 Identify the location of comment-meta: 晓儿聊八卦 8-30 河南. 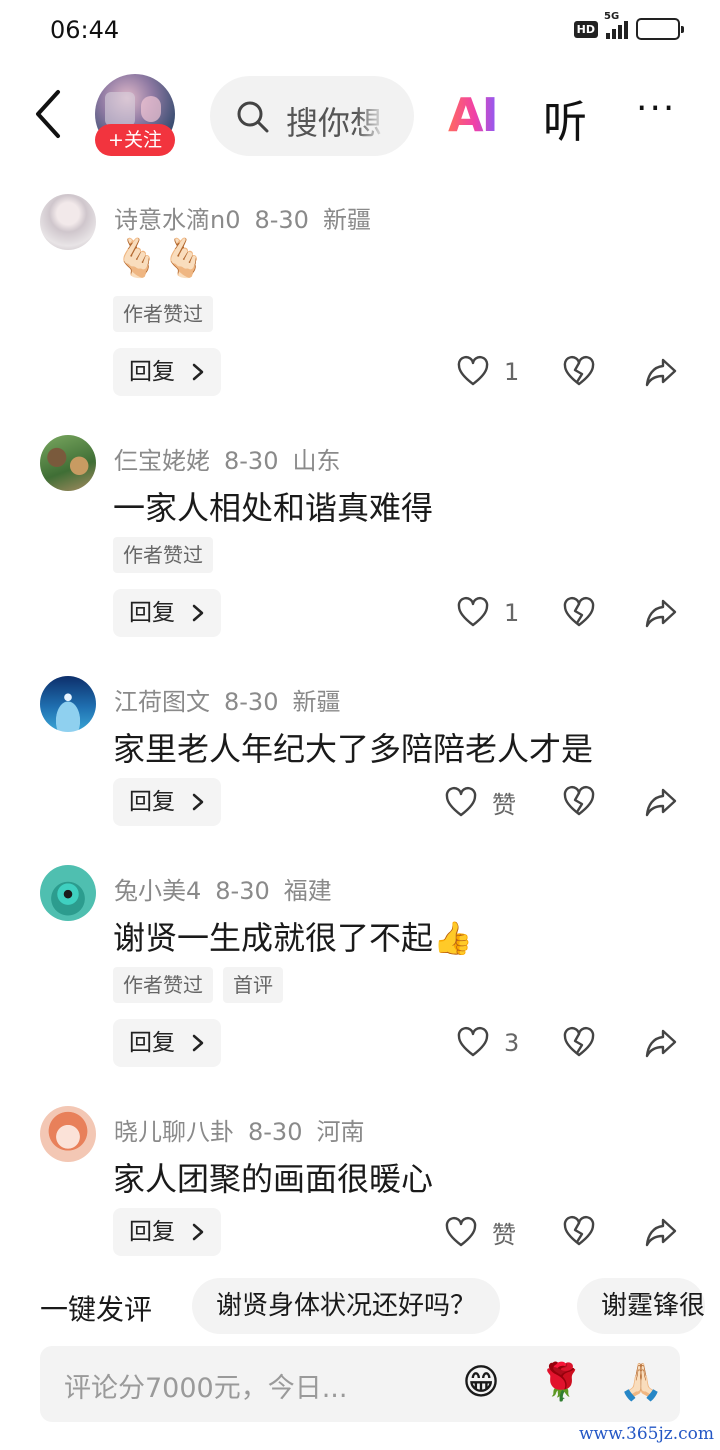
(246, 1129).